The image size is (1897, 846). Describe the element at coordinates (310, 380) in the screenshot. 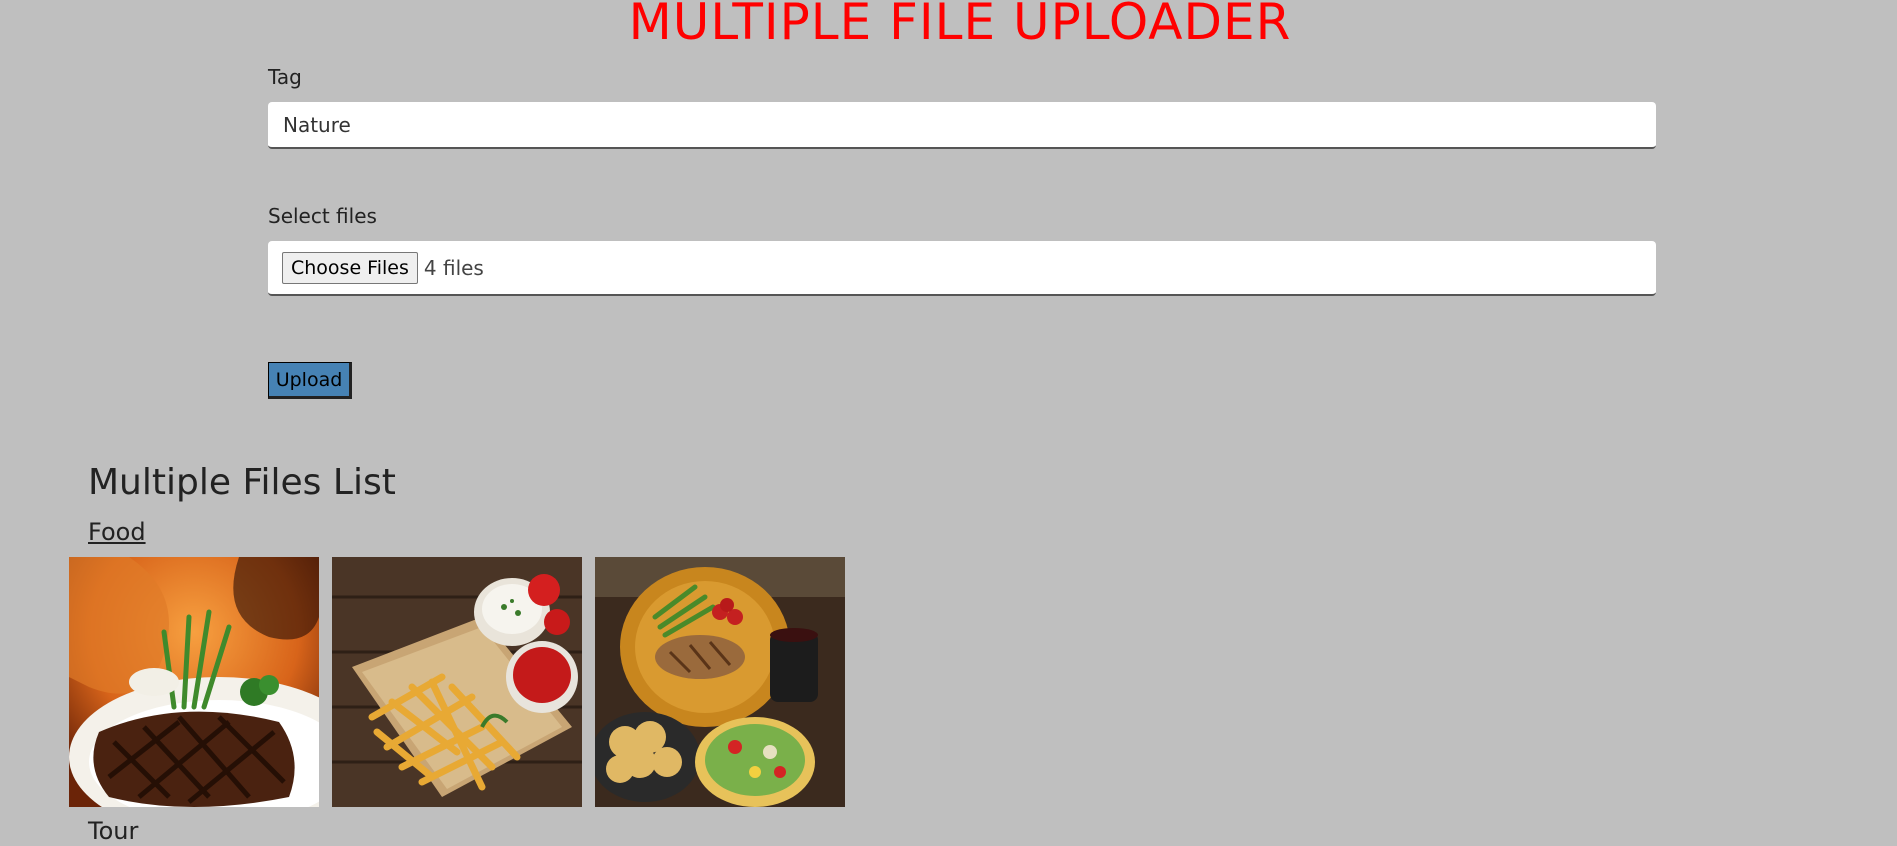

I see `upload-button: Upload` at that location.